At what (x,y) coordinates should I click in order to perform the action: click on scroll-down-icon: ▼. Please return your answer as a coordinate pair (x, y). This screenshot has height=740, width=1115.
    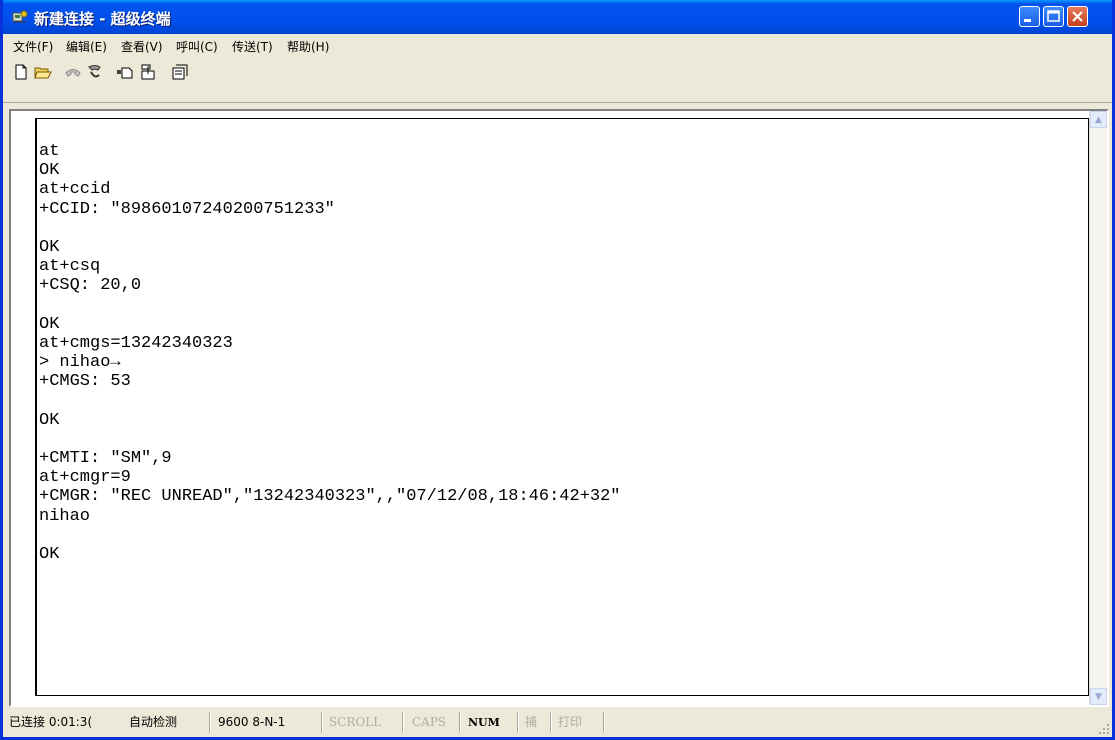
    Looking at the image, I should click on (1098, 696).